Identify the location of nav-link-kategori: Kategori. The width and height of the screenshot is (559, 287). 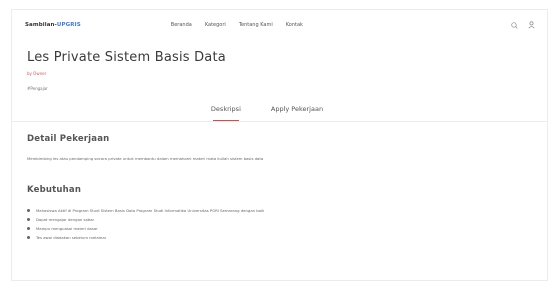
(215, 25).